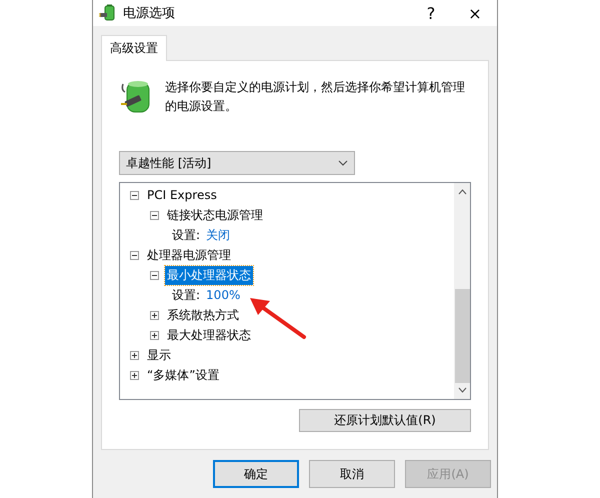 The image size is (600, 498). Describe the element at coordinates (209, 275) in the screenshot. I see `tree-item: 最小处理器状态` at that location.